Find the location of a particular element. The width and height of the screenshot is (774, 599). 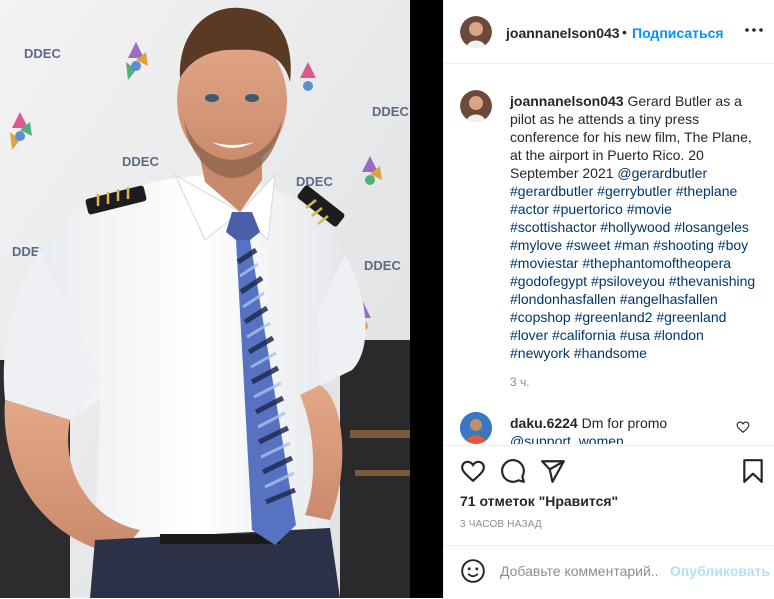

caption-time: 3 ч. is located at coordinates (520, 382).